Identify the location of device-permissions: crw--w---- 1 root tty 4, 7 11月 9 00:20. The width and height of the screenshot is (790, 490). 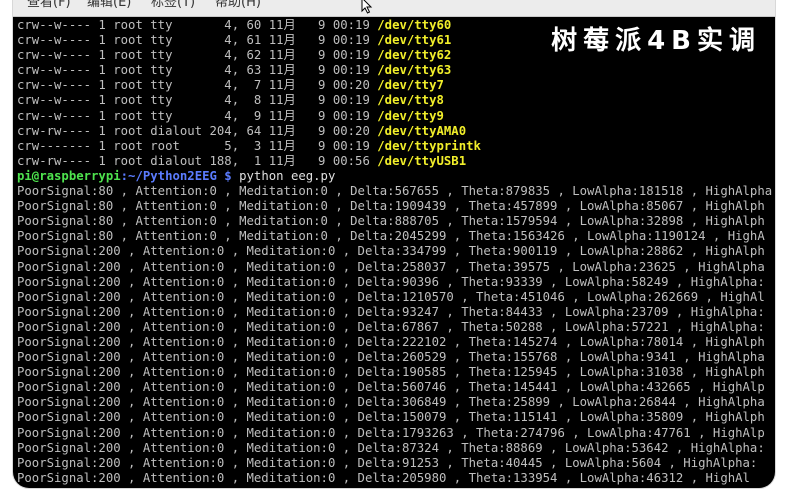
(197, 85).